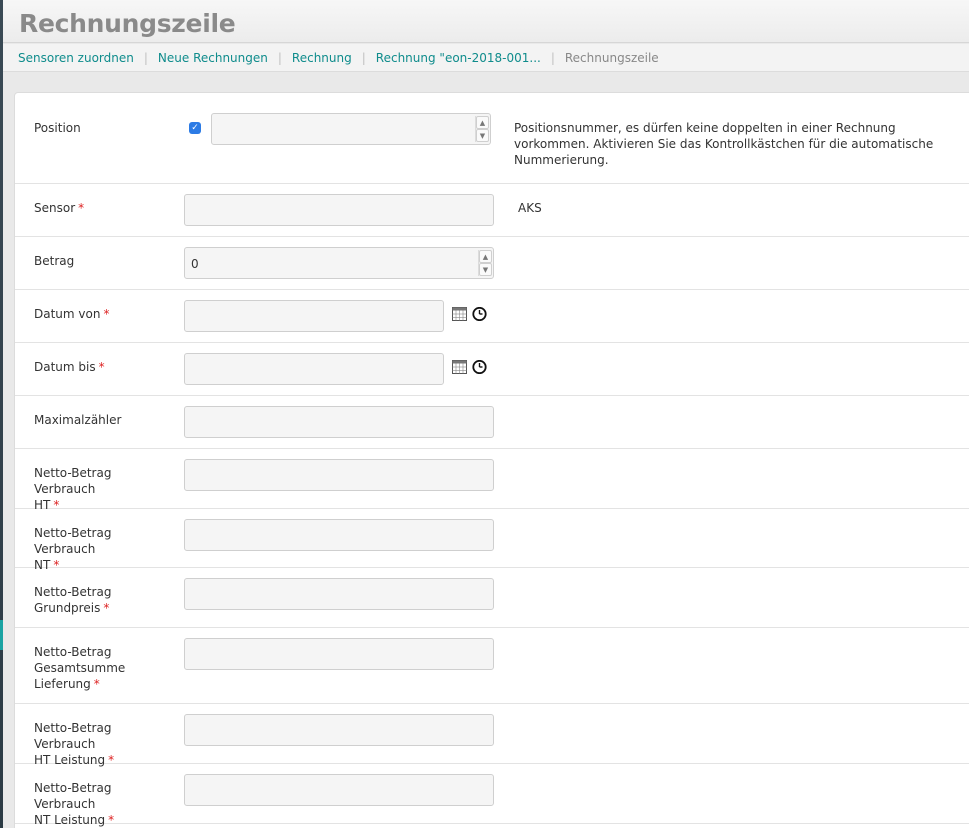 This screenshot has width=969, height=828. I want to click on position-label: Position, so click(57, 128).